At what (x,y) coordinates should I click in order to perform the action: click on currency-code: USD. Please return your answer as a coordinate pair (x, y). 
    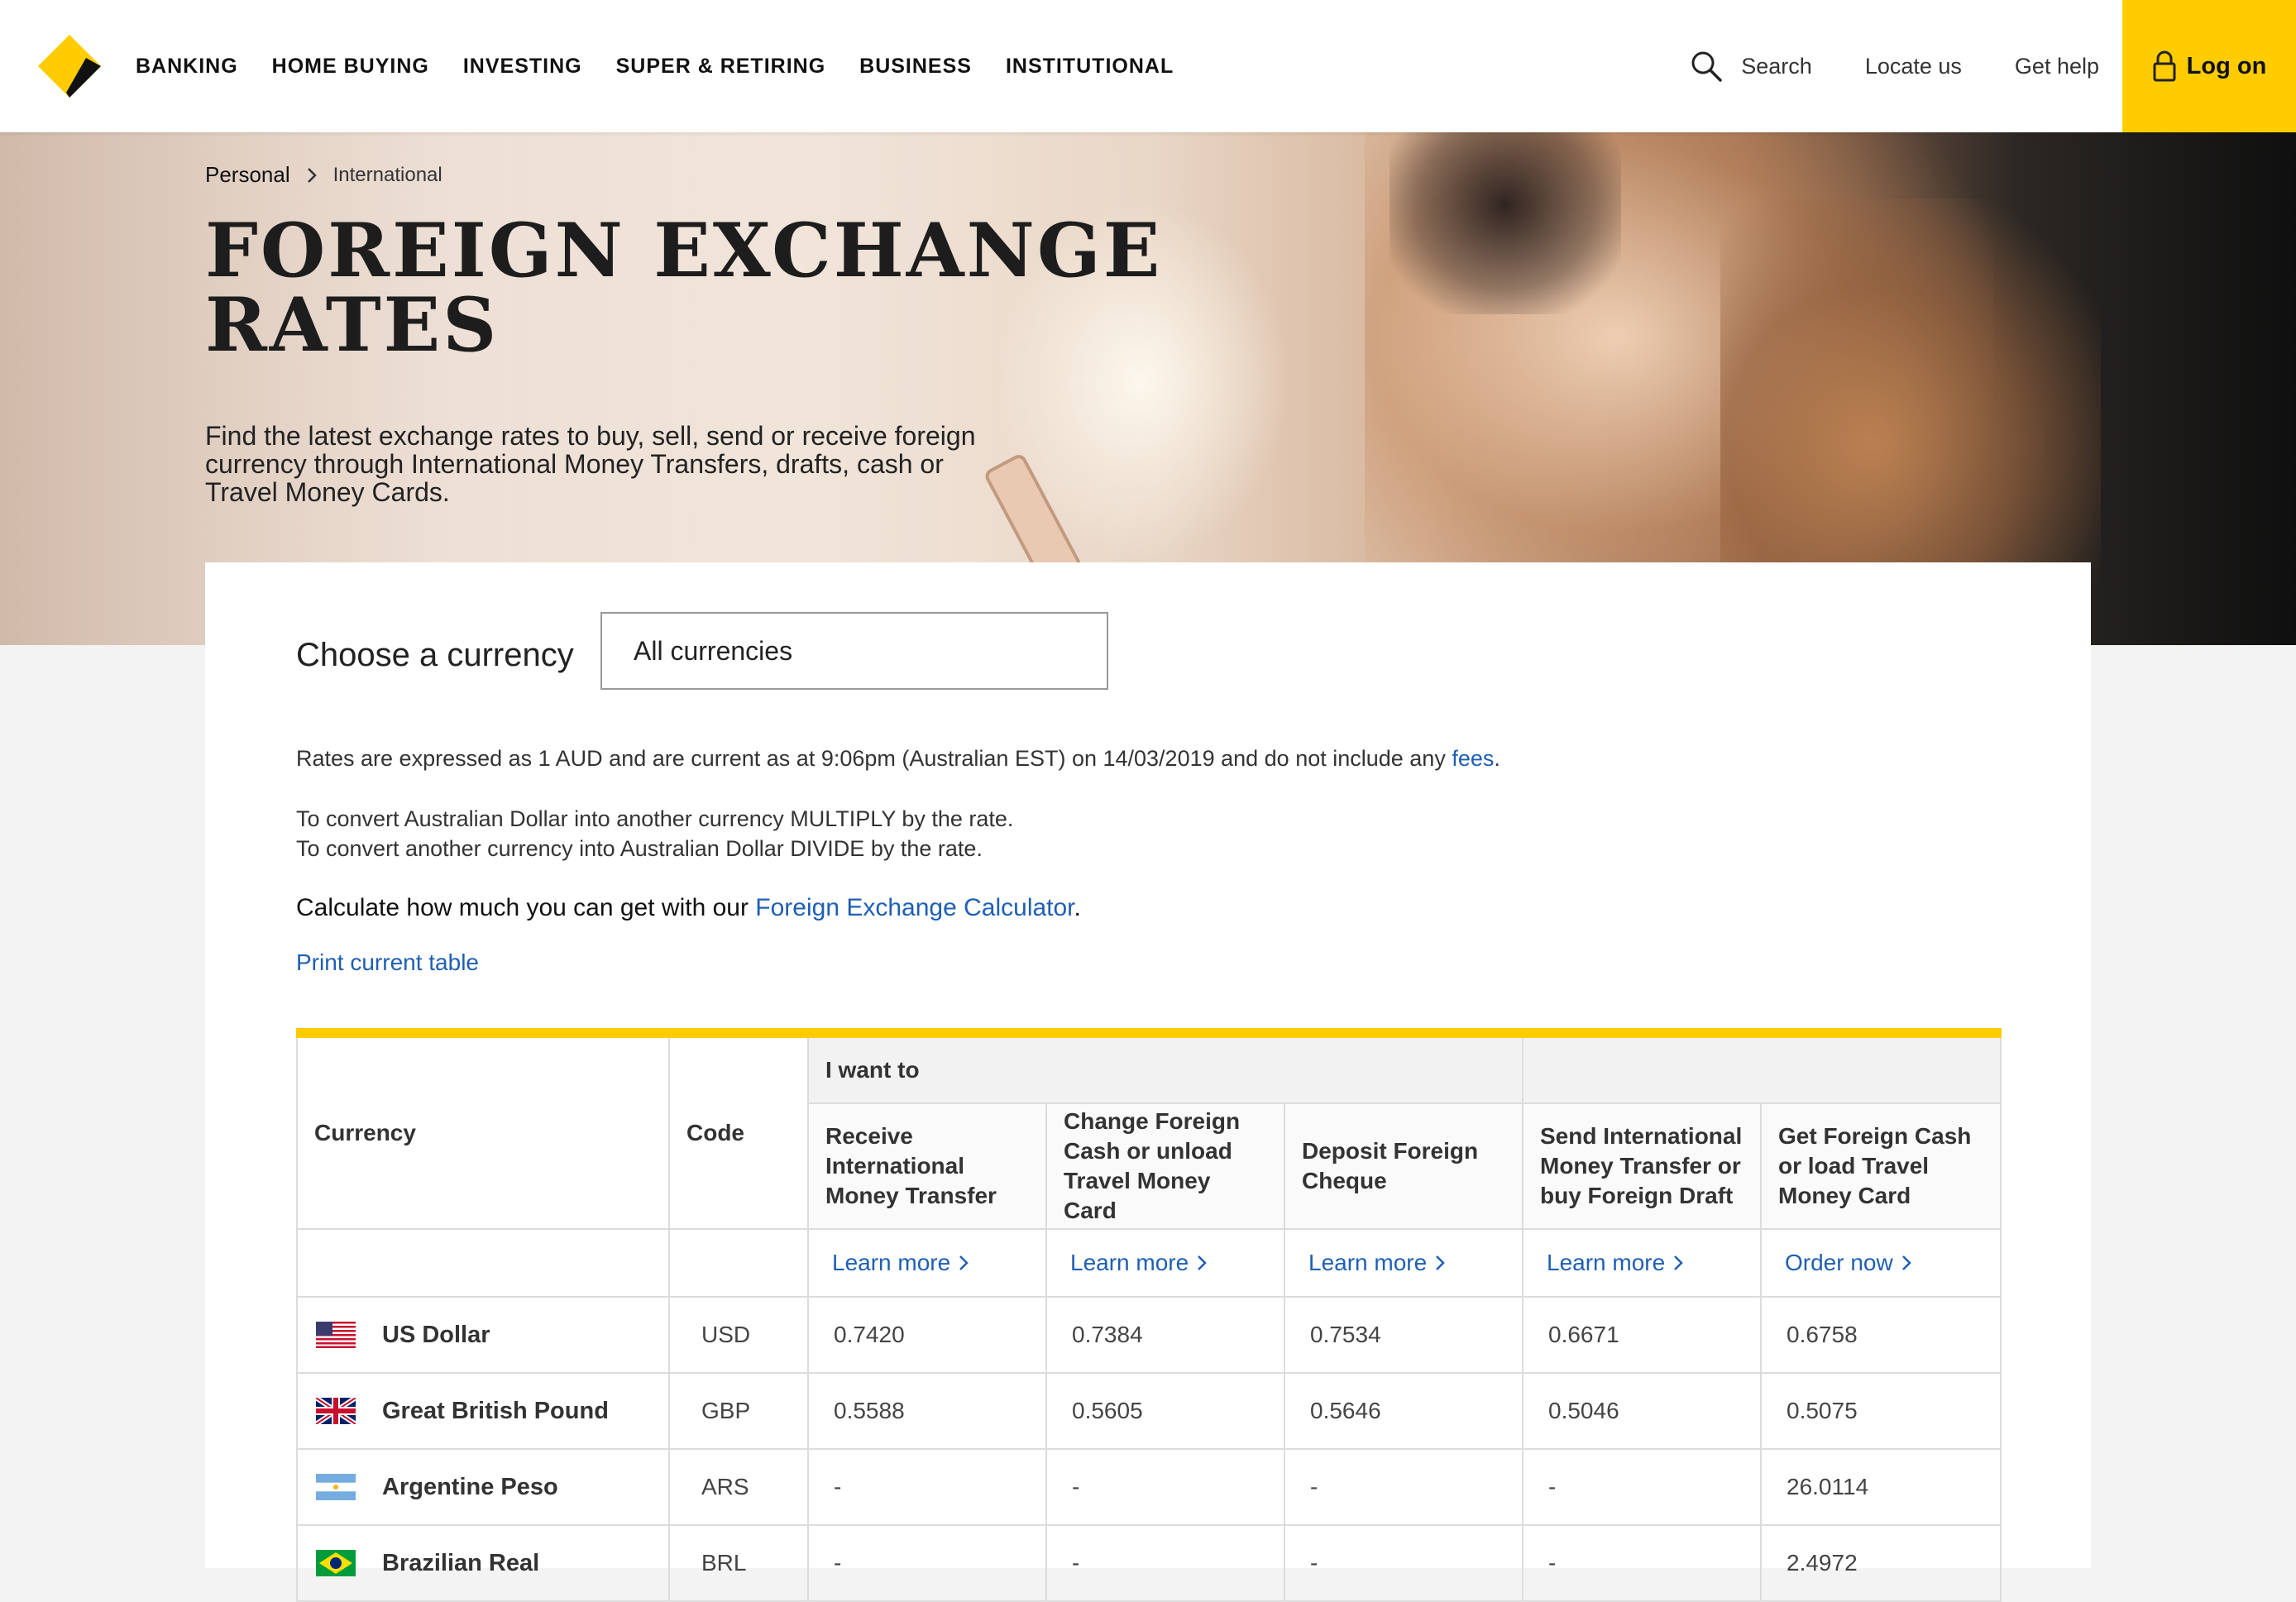
    Looking at the image, I should click on (738, 1335).